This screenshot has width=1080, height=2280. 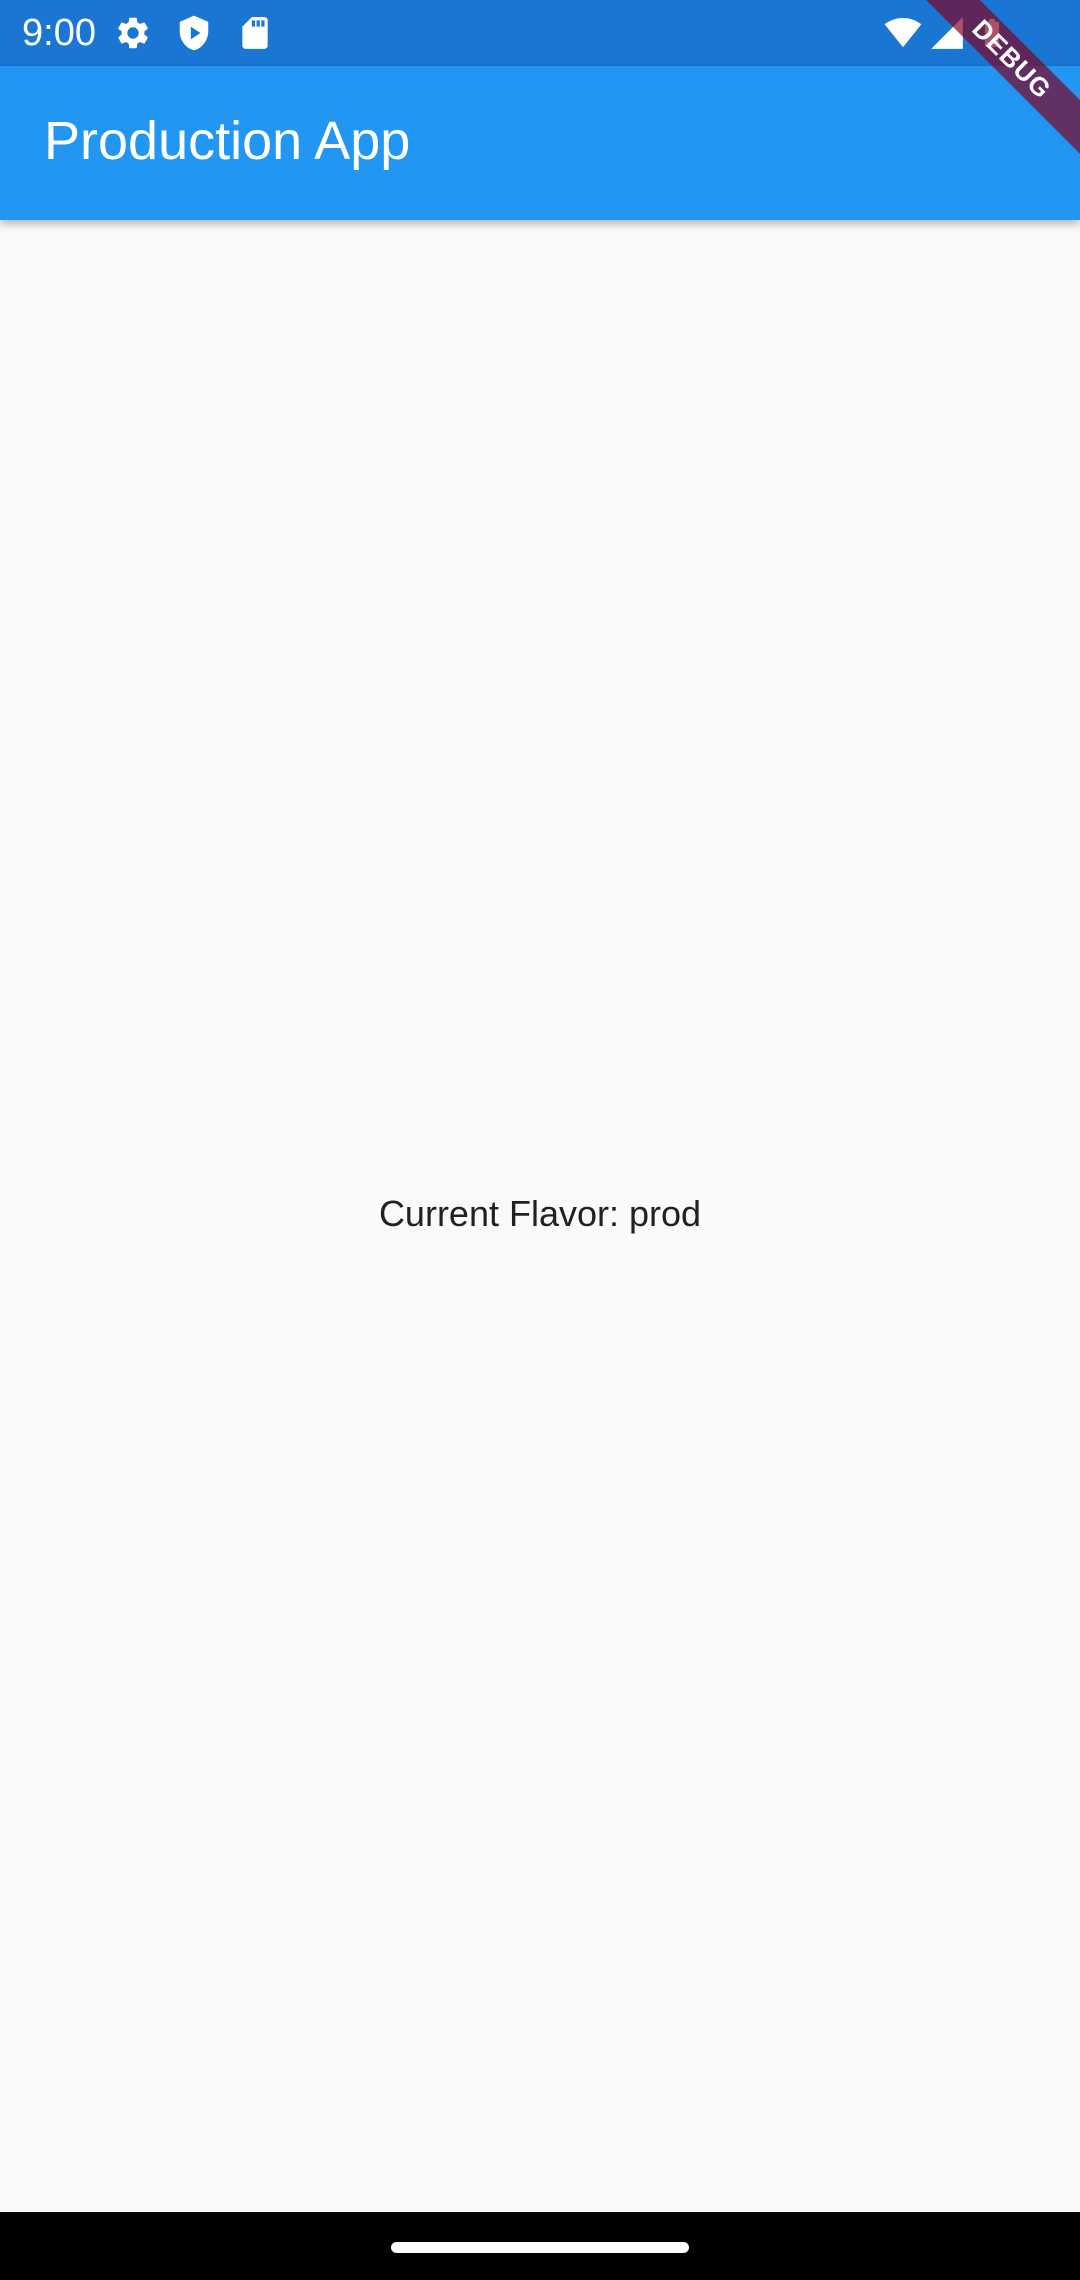 What do you see at coordinates (194, 33) in the screenshot?
I see `shield-play-icon` at bounding box center [194, 33].